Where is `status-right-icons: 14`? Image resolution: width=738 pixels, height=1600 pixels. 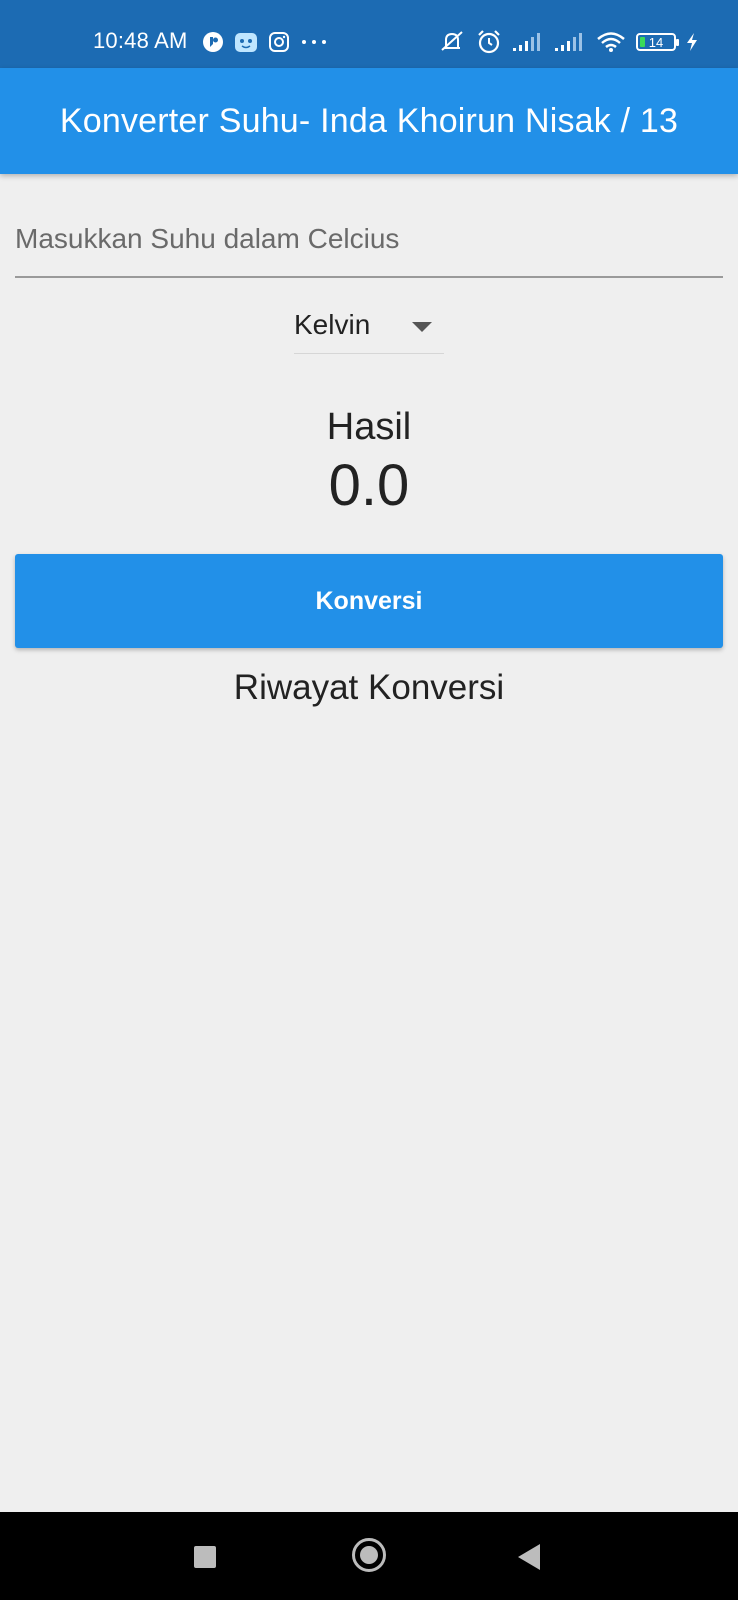
status-right-icons: 14 is located at coordinates (568, 42).